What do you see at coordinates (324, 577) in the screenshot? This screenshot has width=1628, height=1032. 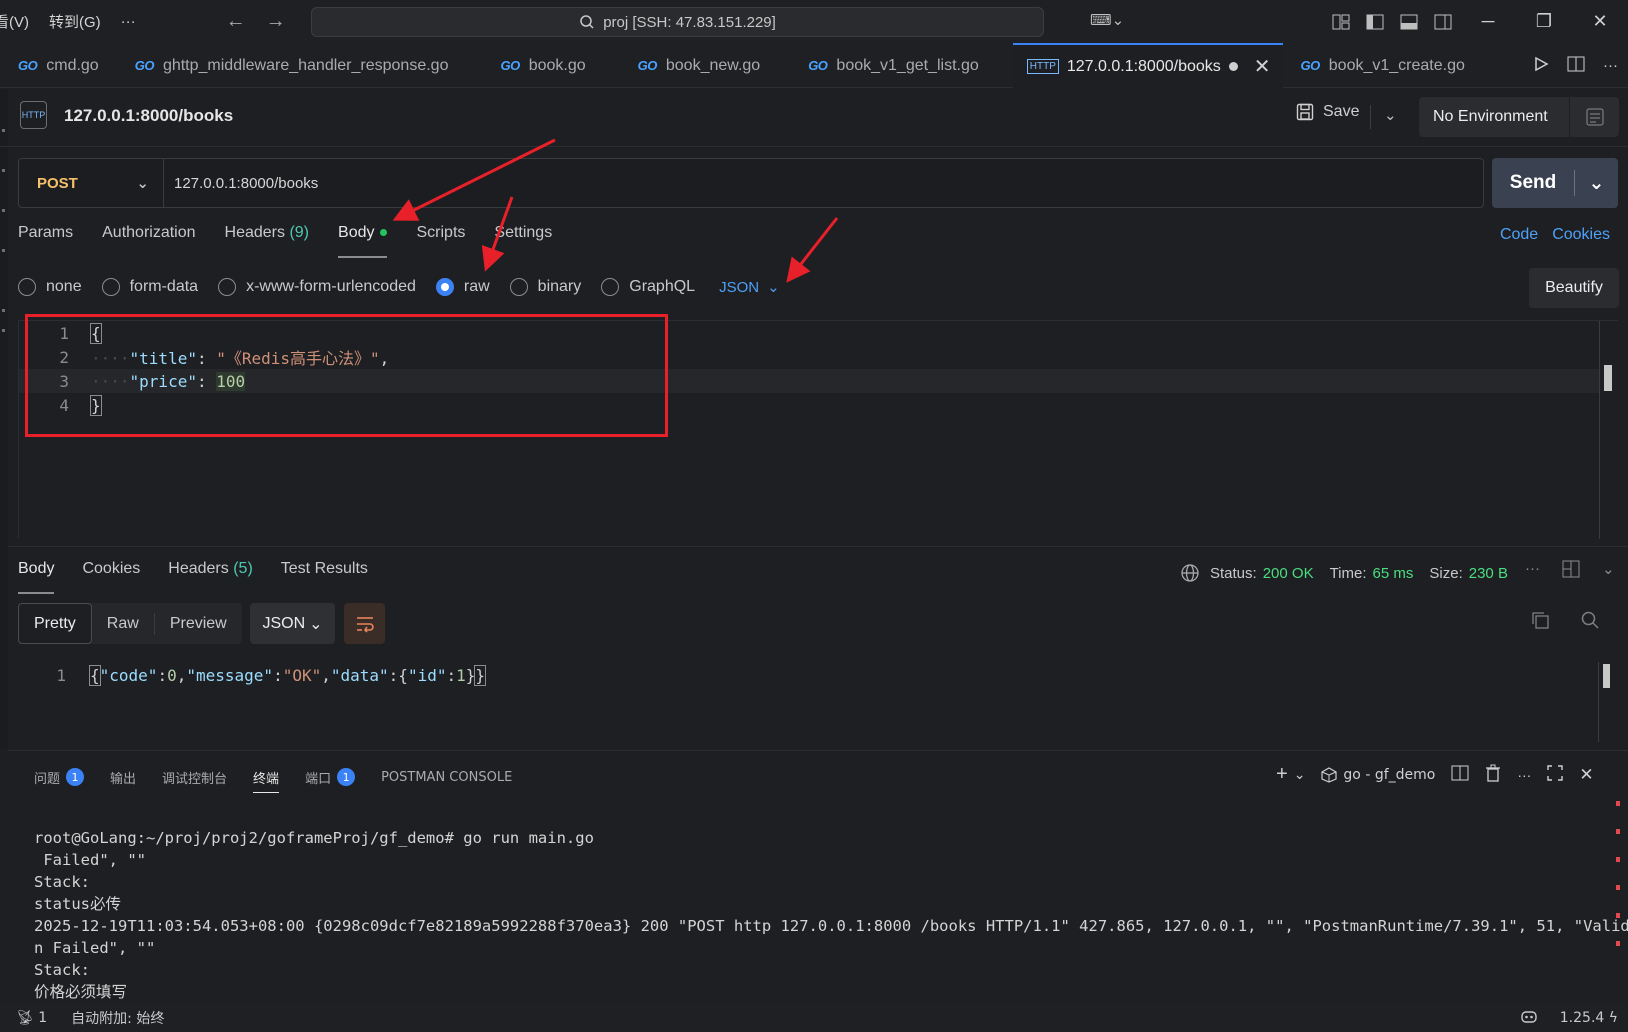 I see `tab-test-results: Test Results` at bounding box center [324, 577].